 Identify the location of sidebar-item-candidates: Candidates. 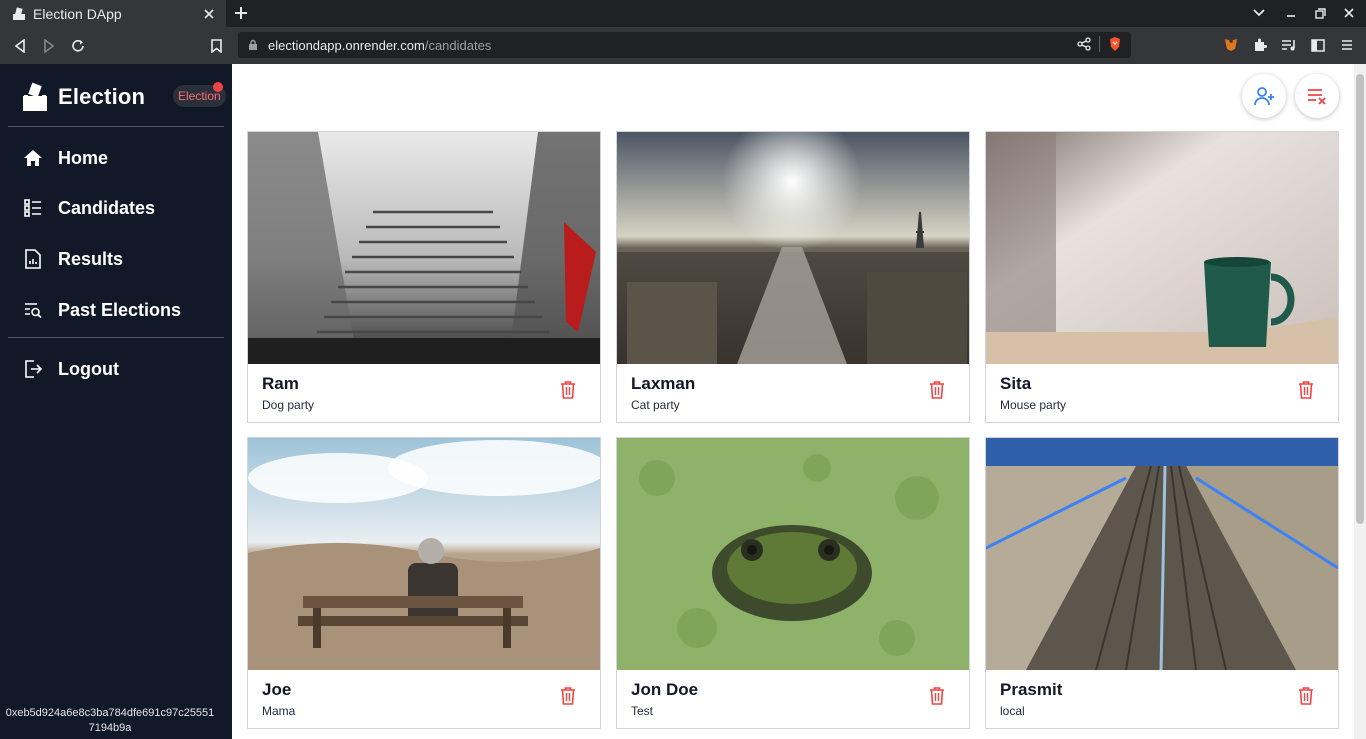
(88, 208).